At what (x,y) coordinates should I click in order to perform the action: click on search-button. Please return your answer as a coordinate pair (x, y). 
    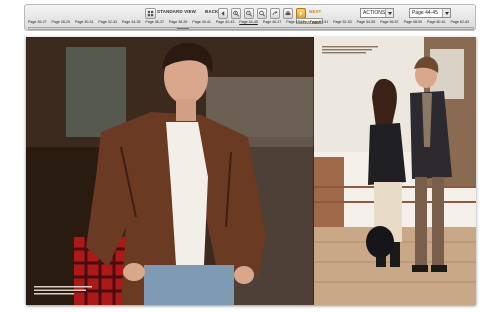
    Looking at the image, I should click on (262, 13).